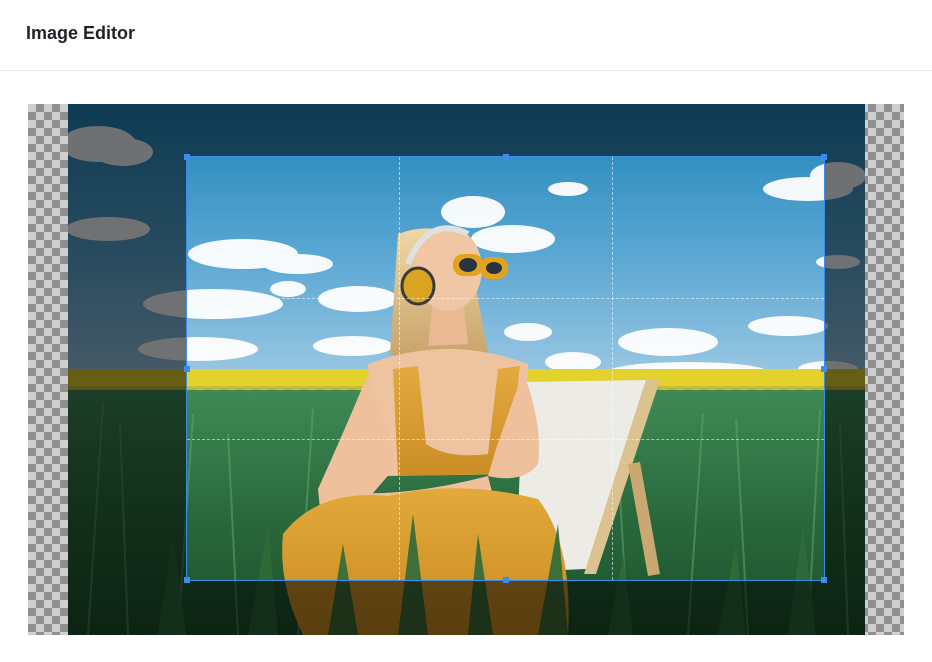 Image resolution: width=932 pixels, height=662 pixels. Describe the element at coordinates (845, 368) in the screenshot. I see `crop-mask-right` at that location.